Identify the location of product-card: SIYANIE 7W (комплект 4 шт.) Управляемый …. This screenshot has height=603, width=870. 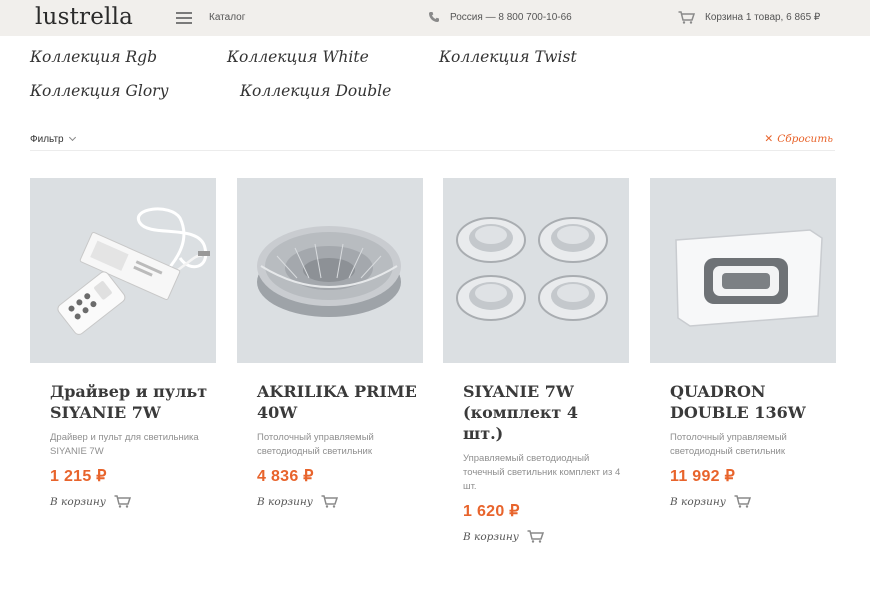
(536, 360).